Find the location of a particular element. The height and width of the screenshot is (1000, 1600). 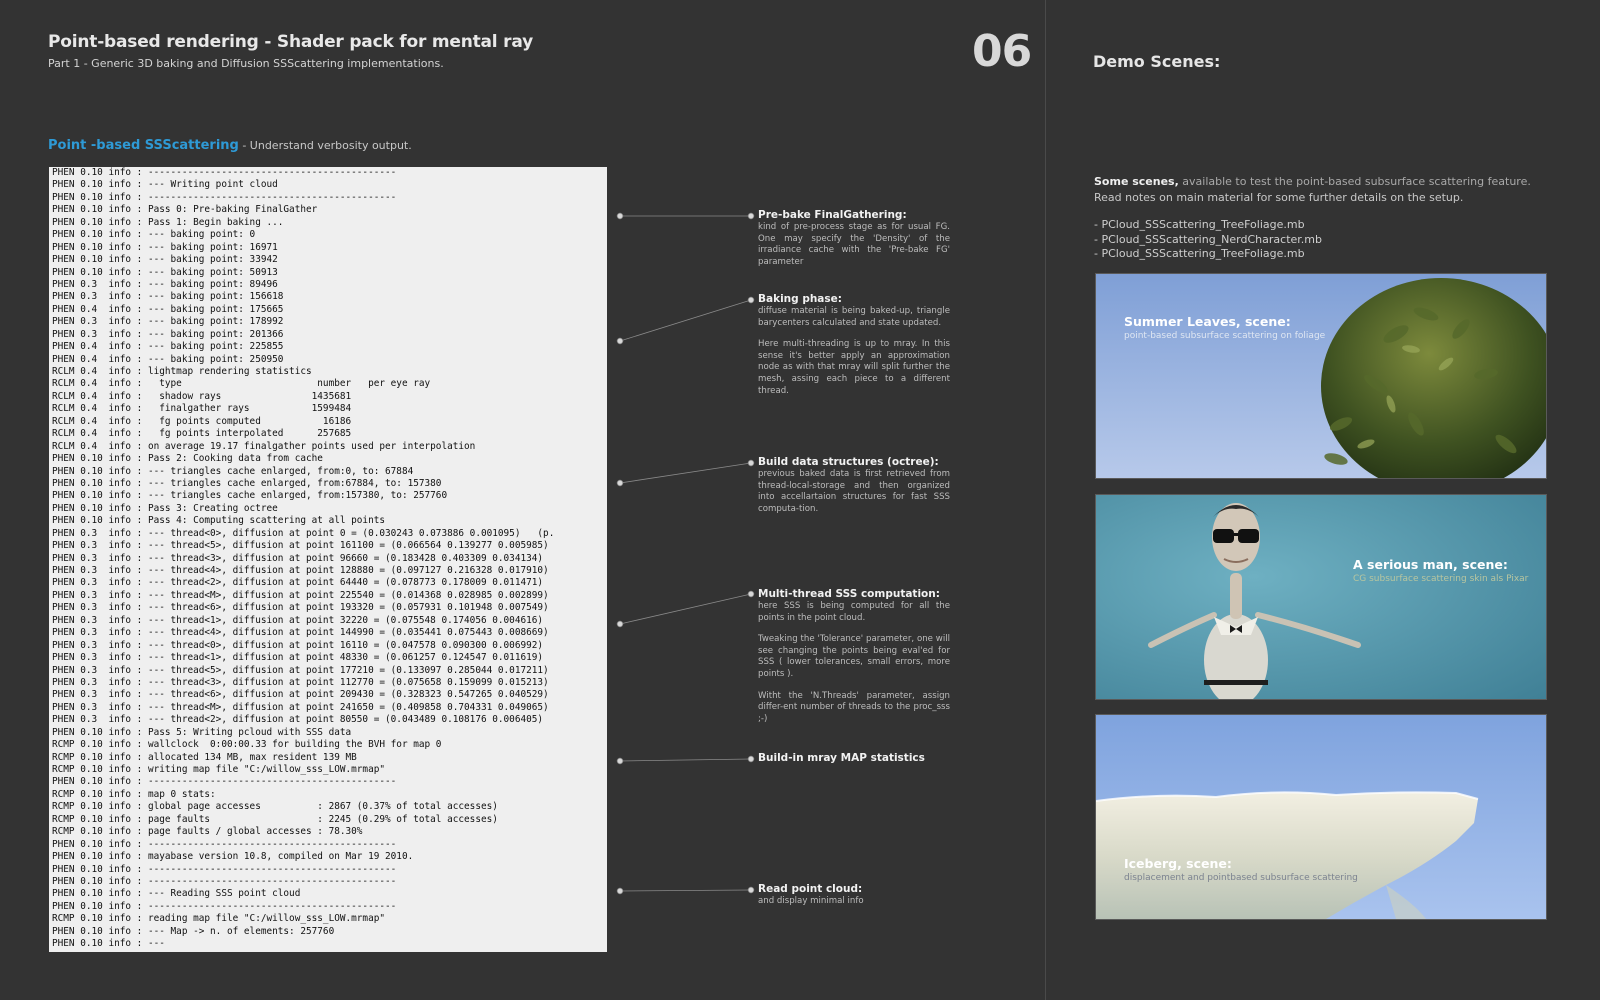

note-title: Pre-bake FinalGathering: is located at coordinates (832, 215).